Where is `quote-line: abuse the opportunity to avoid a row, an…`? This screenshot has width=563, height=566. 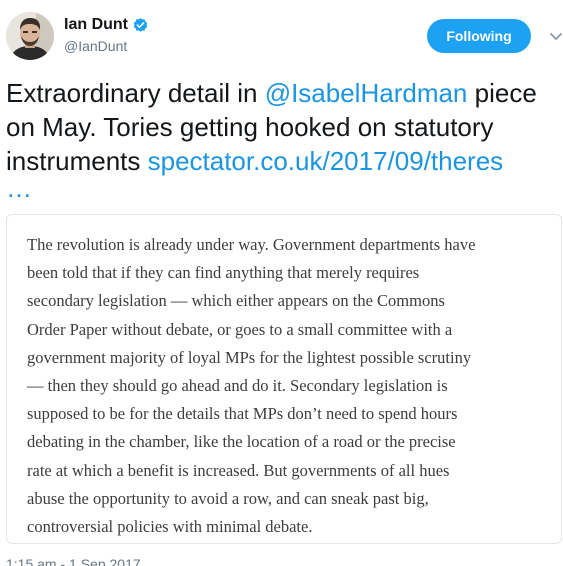
quote-line: abuse the opportunity to avoid a row, an… is located at coordinates (228, 498).